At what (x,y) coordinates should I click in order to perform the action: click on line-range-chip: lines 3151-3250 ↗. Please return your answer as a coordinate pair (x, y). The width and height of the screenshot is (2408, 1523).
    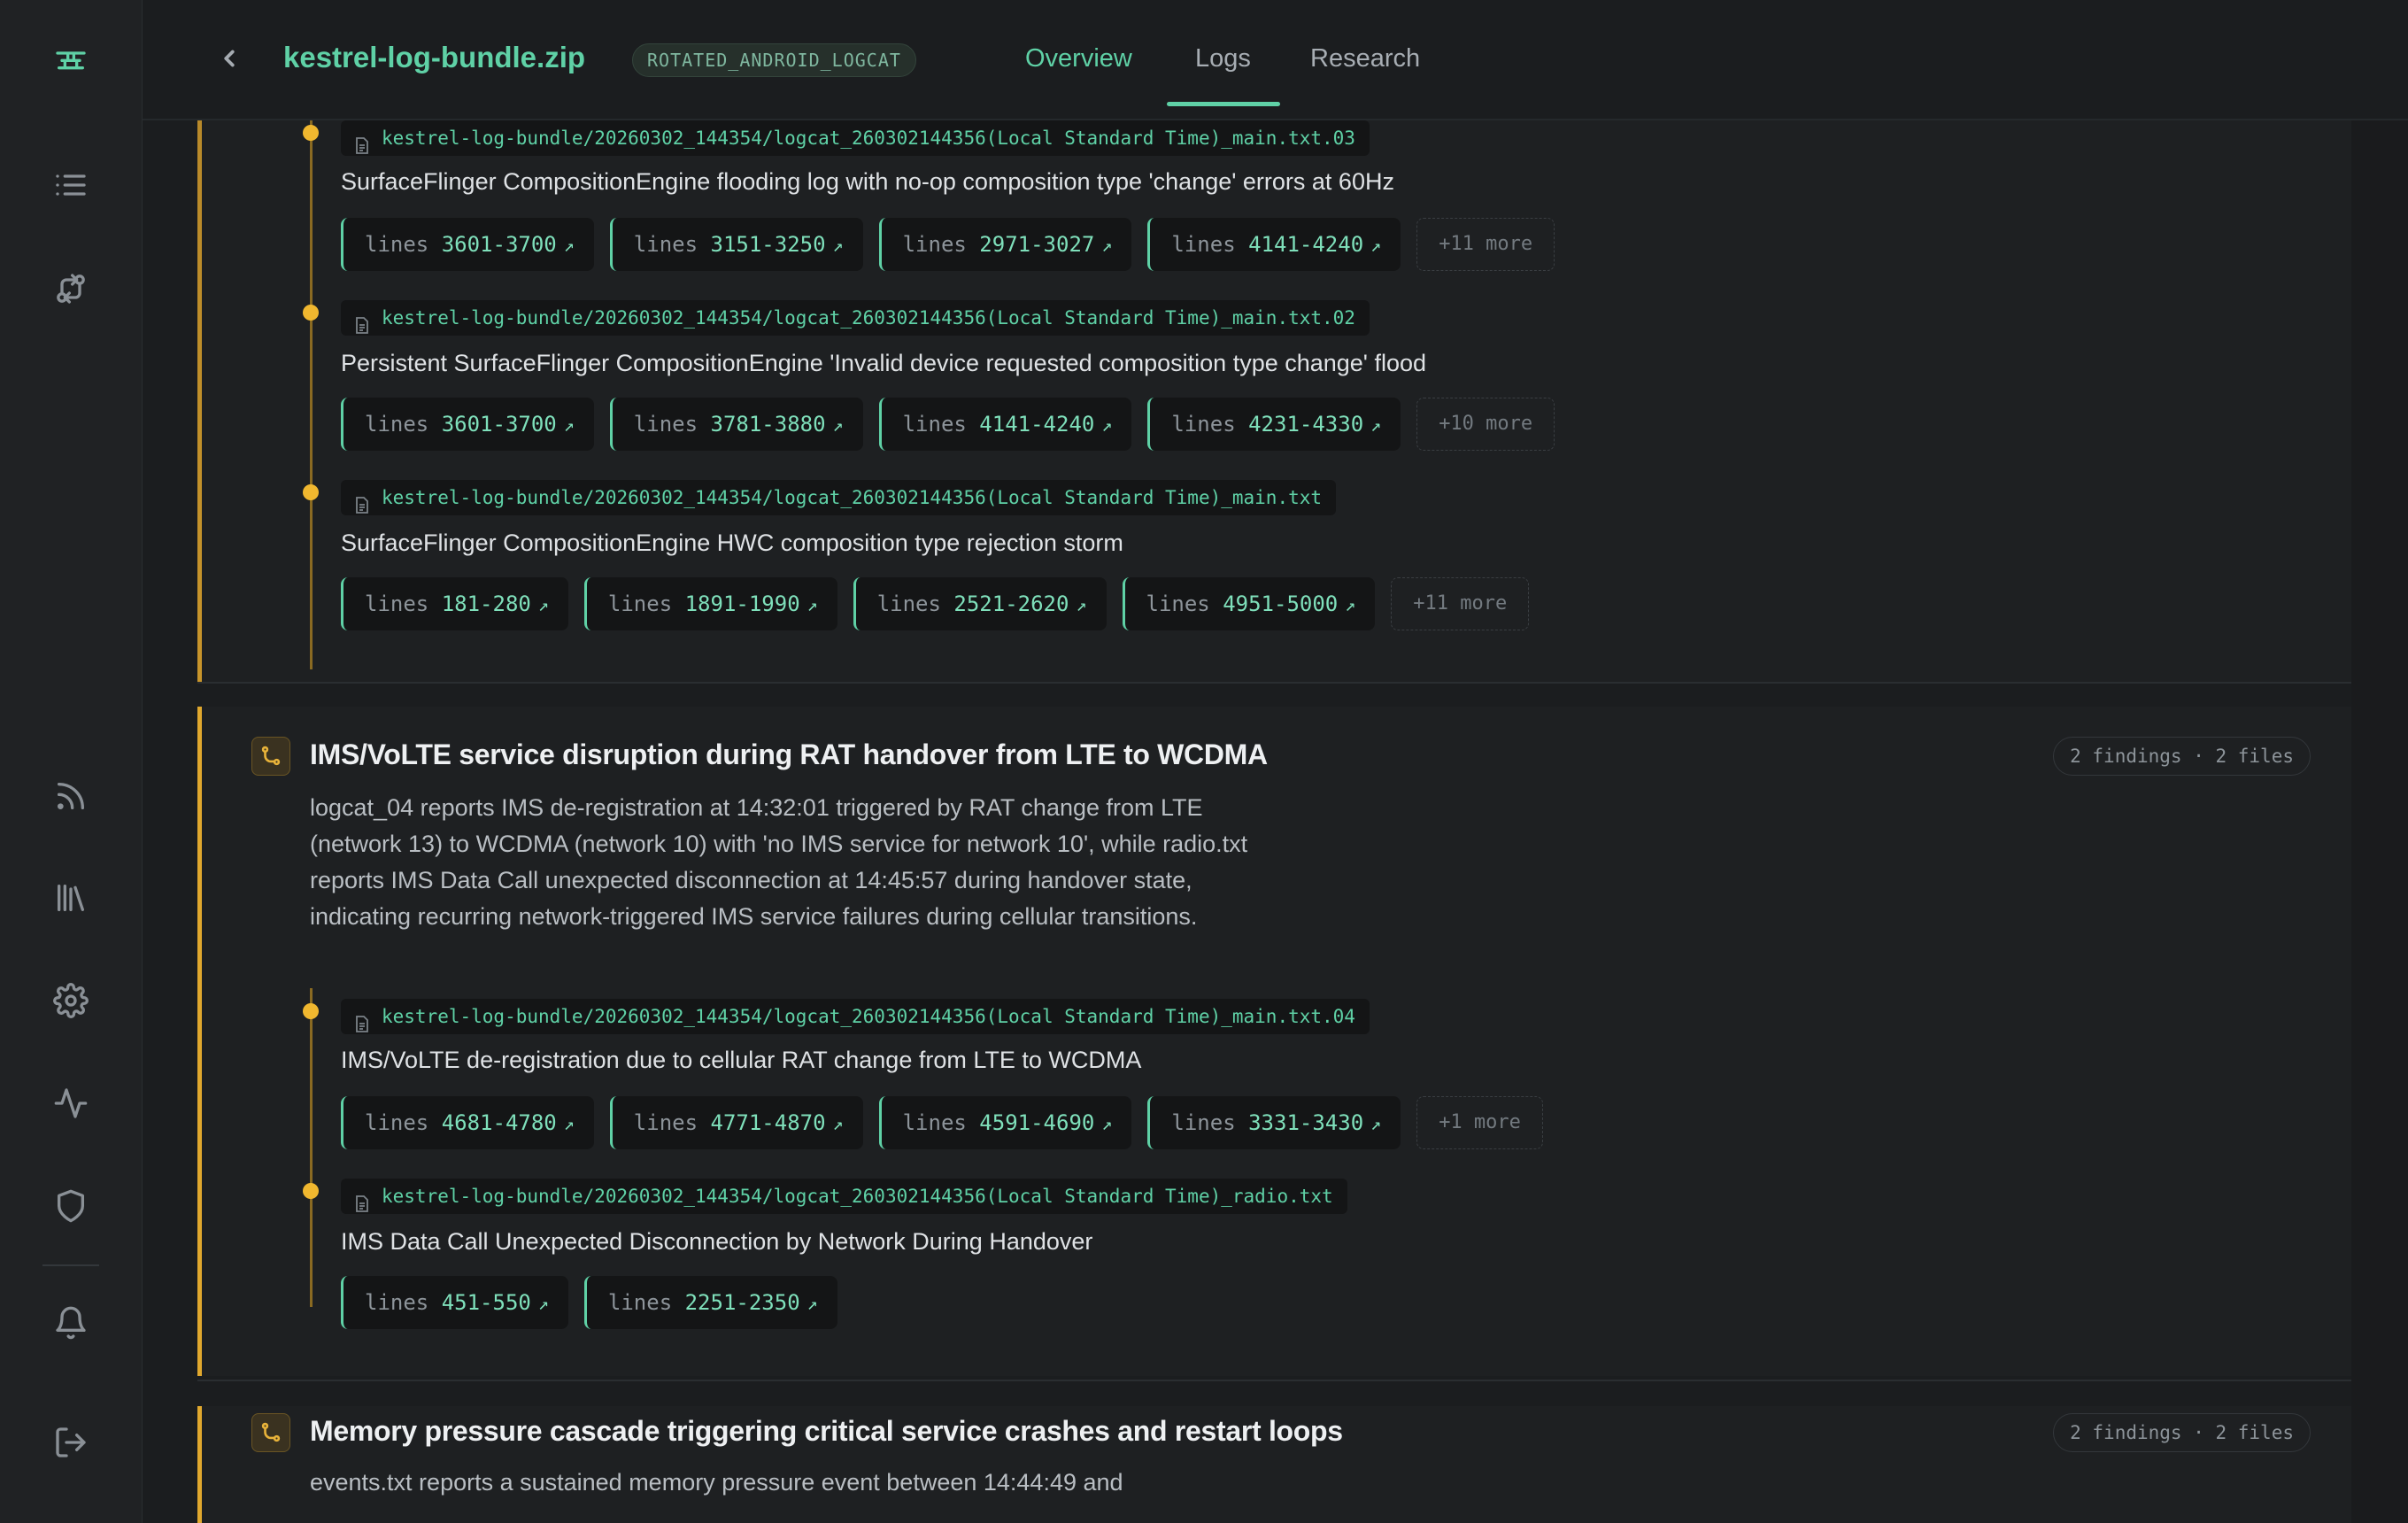
    Looking at the image, I should click on (736, 244).